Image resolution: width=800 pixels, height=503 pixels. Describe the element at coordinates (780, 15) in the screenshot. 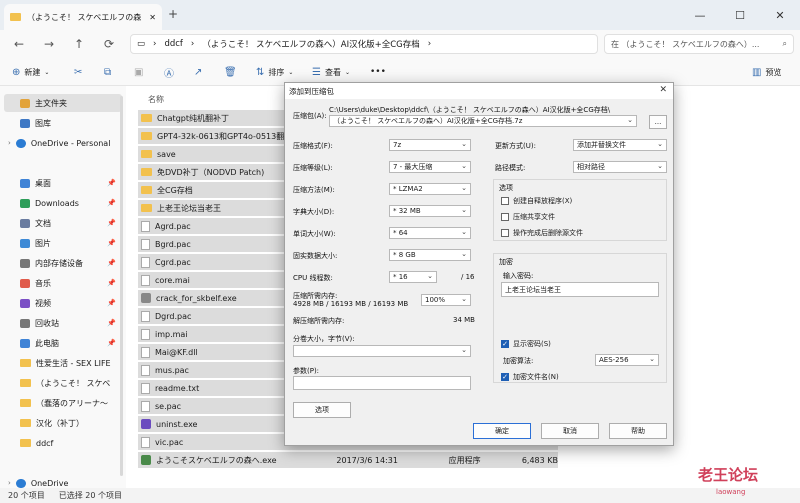

I see `close-button: ✕` at that location.